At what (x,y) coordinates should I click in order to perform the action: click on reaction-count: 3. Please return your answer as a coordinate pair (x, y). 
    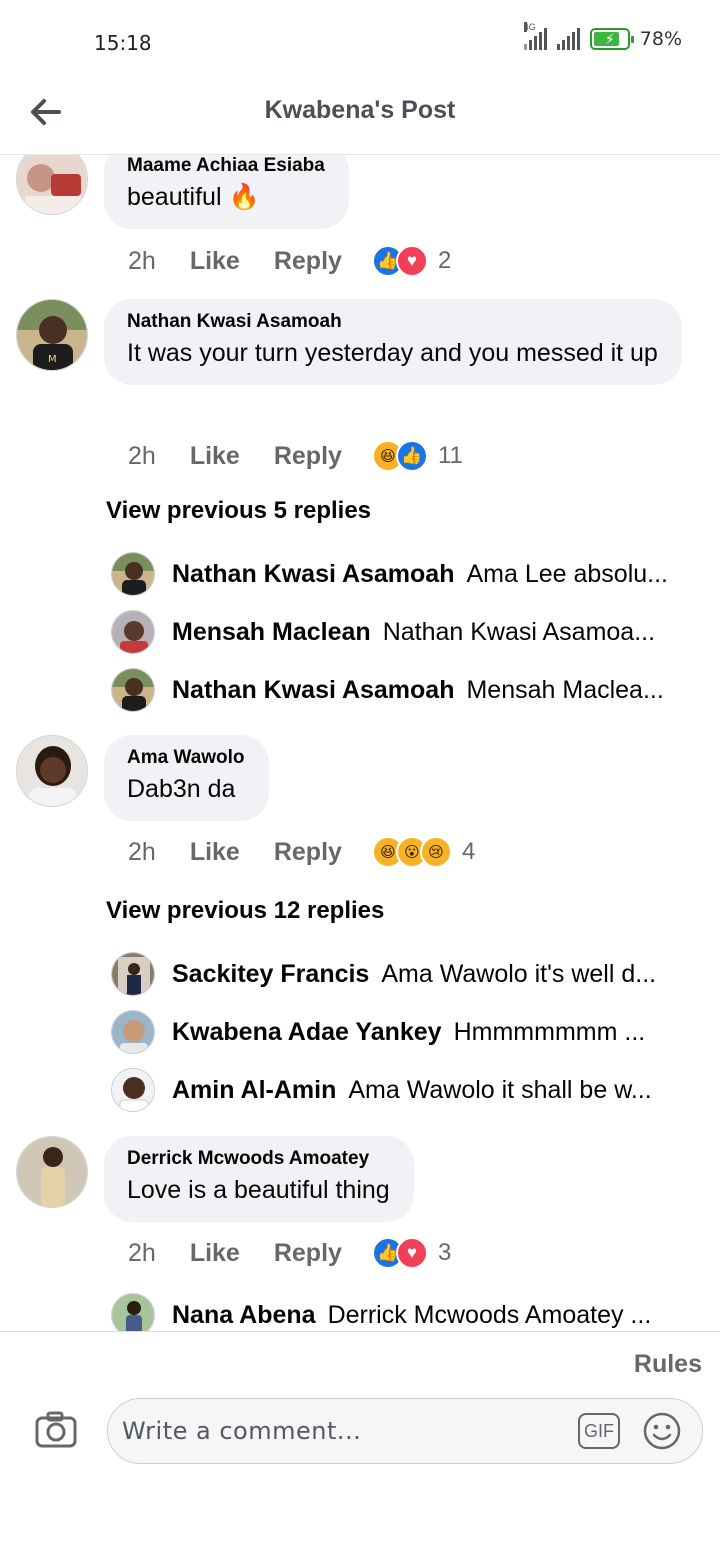
    Looking at the image, I should click on (444, 1252).